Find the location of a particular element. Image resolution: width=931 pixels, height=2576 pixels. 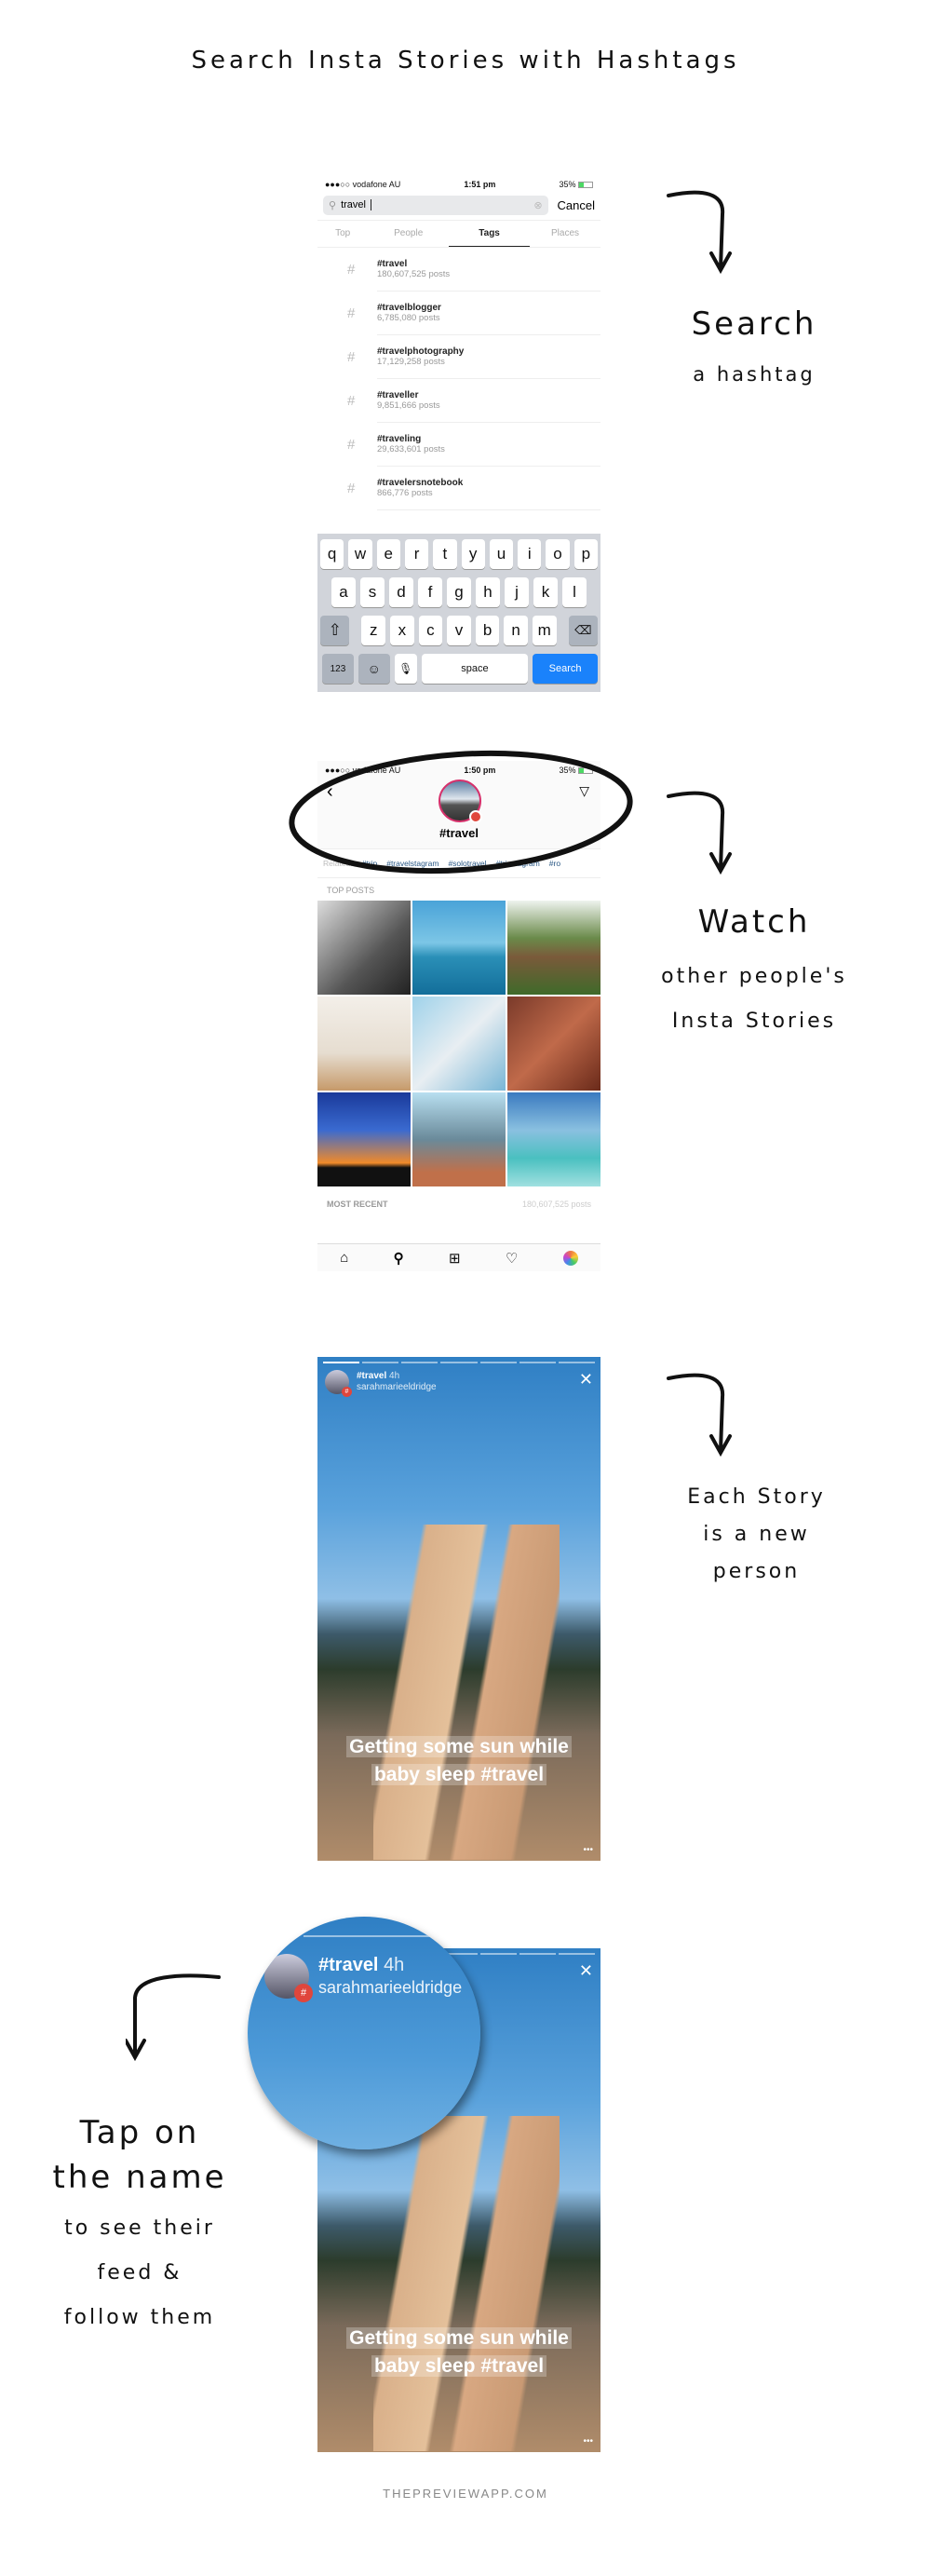

result-row: # #travelphotography 17,129,258 posts is located at coordinates (458, 357).